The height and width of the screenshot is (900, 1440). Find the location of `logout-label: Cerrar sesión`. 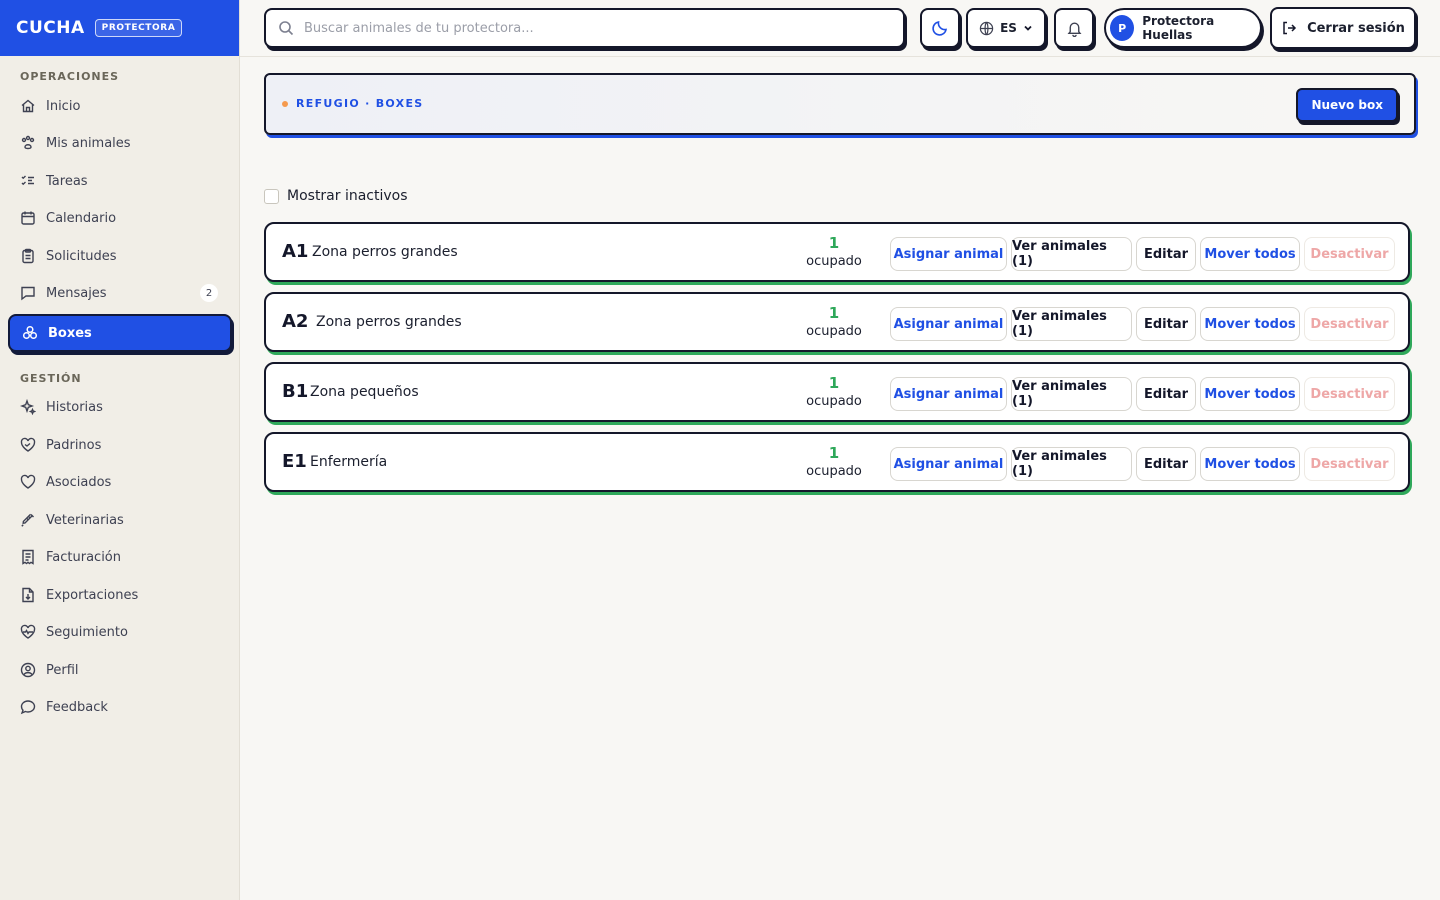

logout-label: Cerrar sesión is located at coordinates (1356, 28).